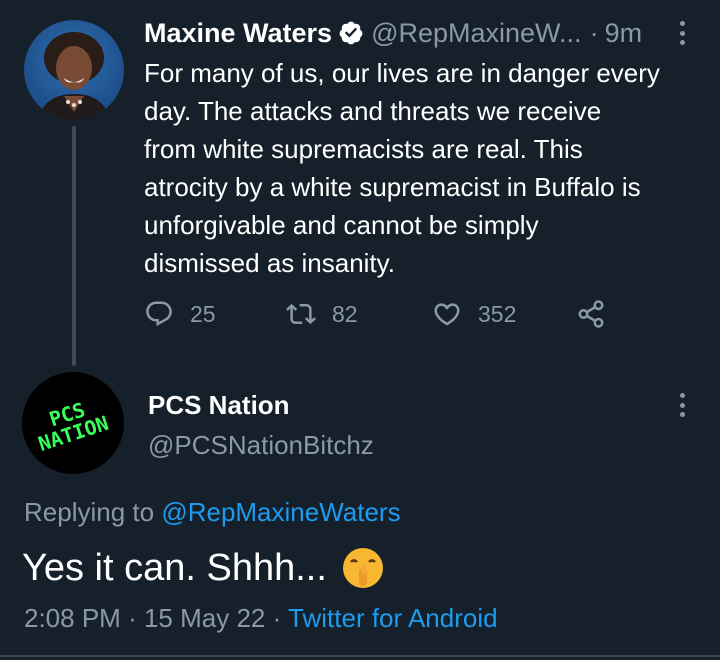 Image resolution: width=720 pixels, height=660 pixels. I want to click on reply-avatar: PCS NATION, so click(73, 423).